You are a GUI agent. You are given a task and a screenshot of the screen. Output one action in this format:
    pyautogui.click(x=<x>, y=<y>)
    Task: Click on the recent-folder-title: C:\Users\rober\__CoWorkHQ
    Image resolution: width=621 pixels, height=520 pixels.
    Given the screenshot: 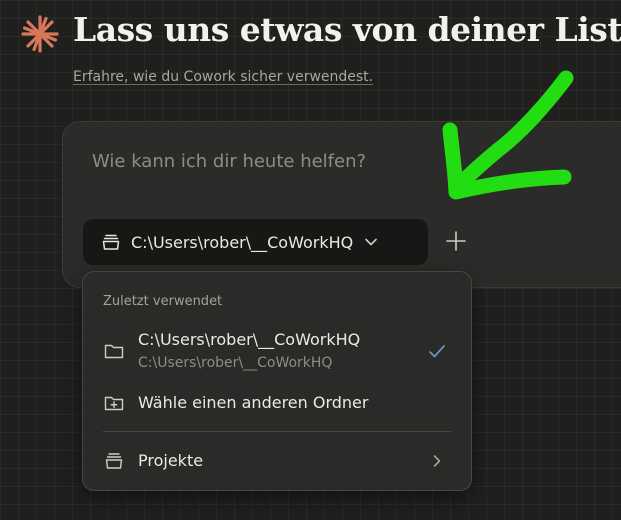 What is the action you would take?
    pyautogui.click(x=249, y=339)
    